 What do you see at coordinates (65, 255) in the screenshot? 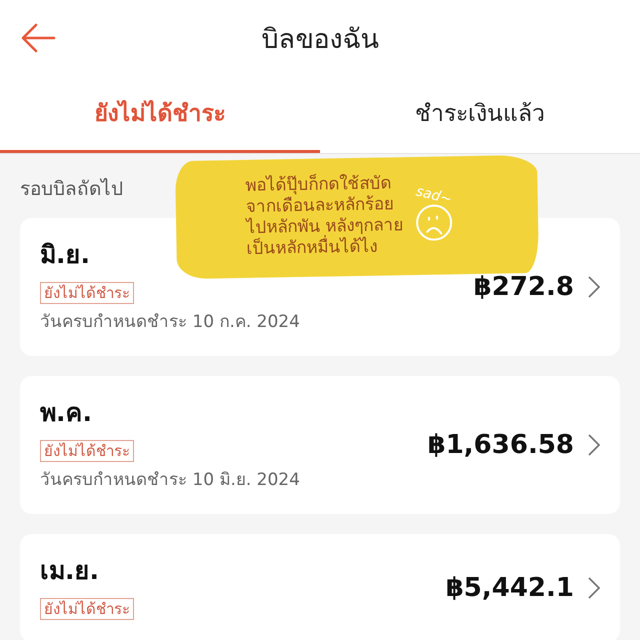
I see `bill-month: มิ.ย.` at bounding box center [65, 255].